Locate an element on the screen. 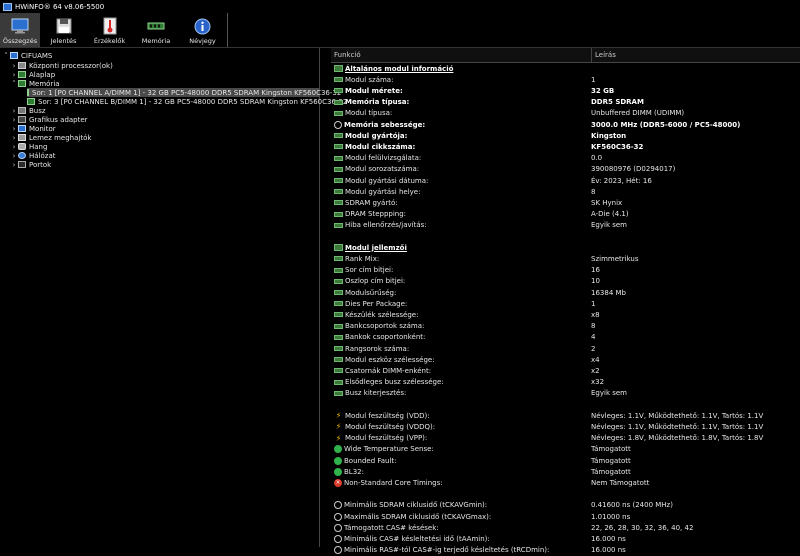  tree-item-gpu: › Grafikus adapter is located at coordinates (49, 119).